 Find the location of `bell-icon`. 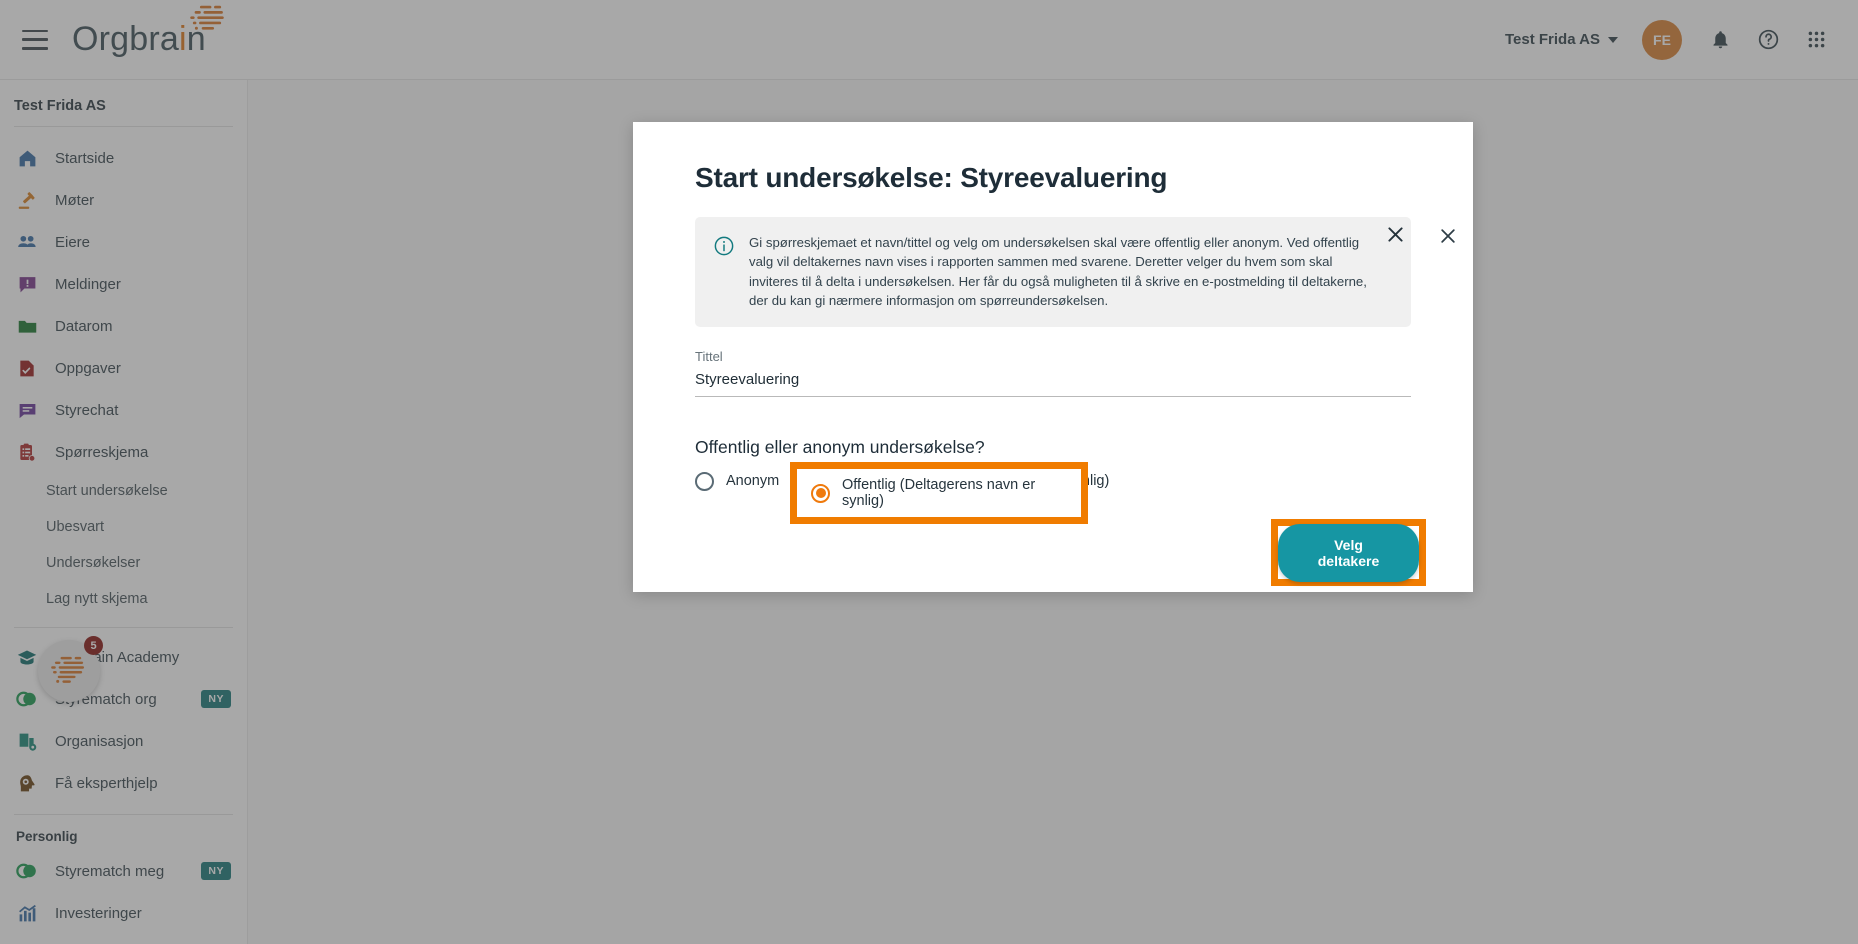

bell-icon is located at coordinates (1720, 40).